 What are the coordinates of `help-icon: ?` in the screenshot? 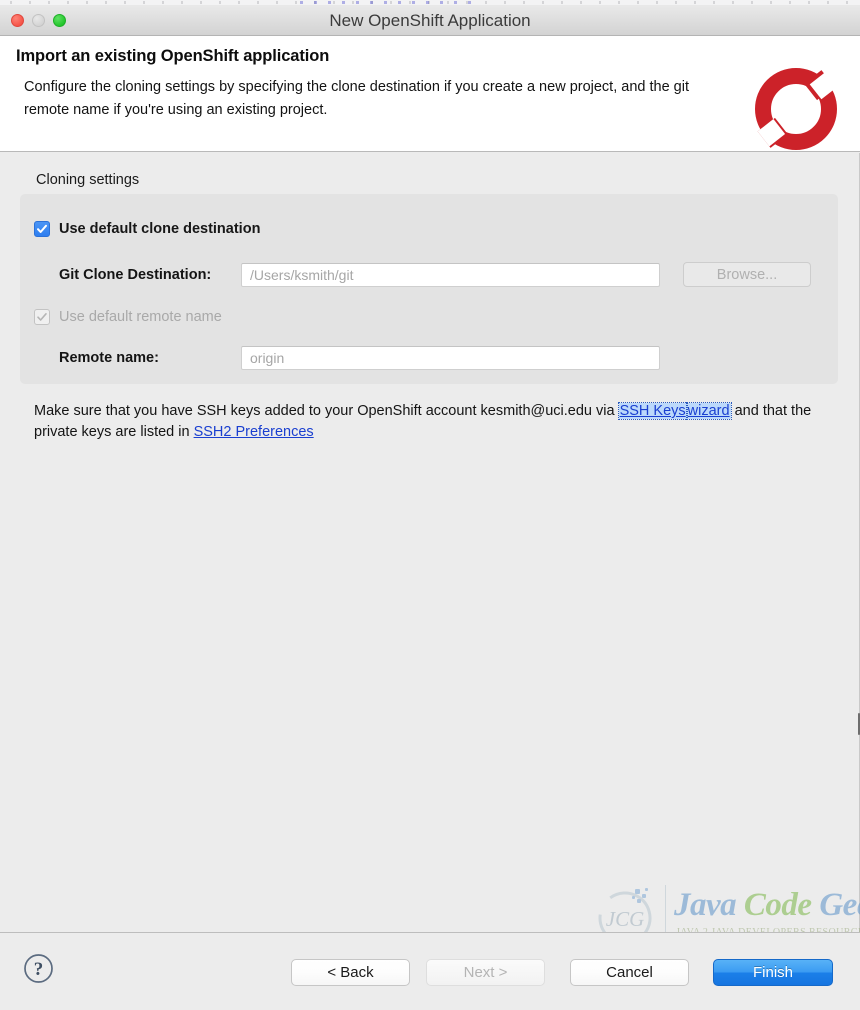 It's located at (38, 968).